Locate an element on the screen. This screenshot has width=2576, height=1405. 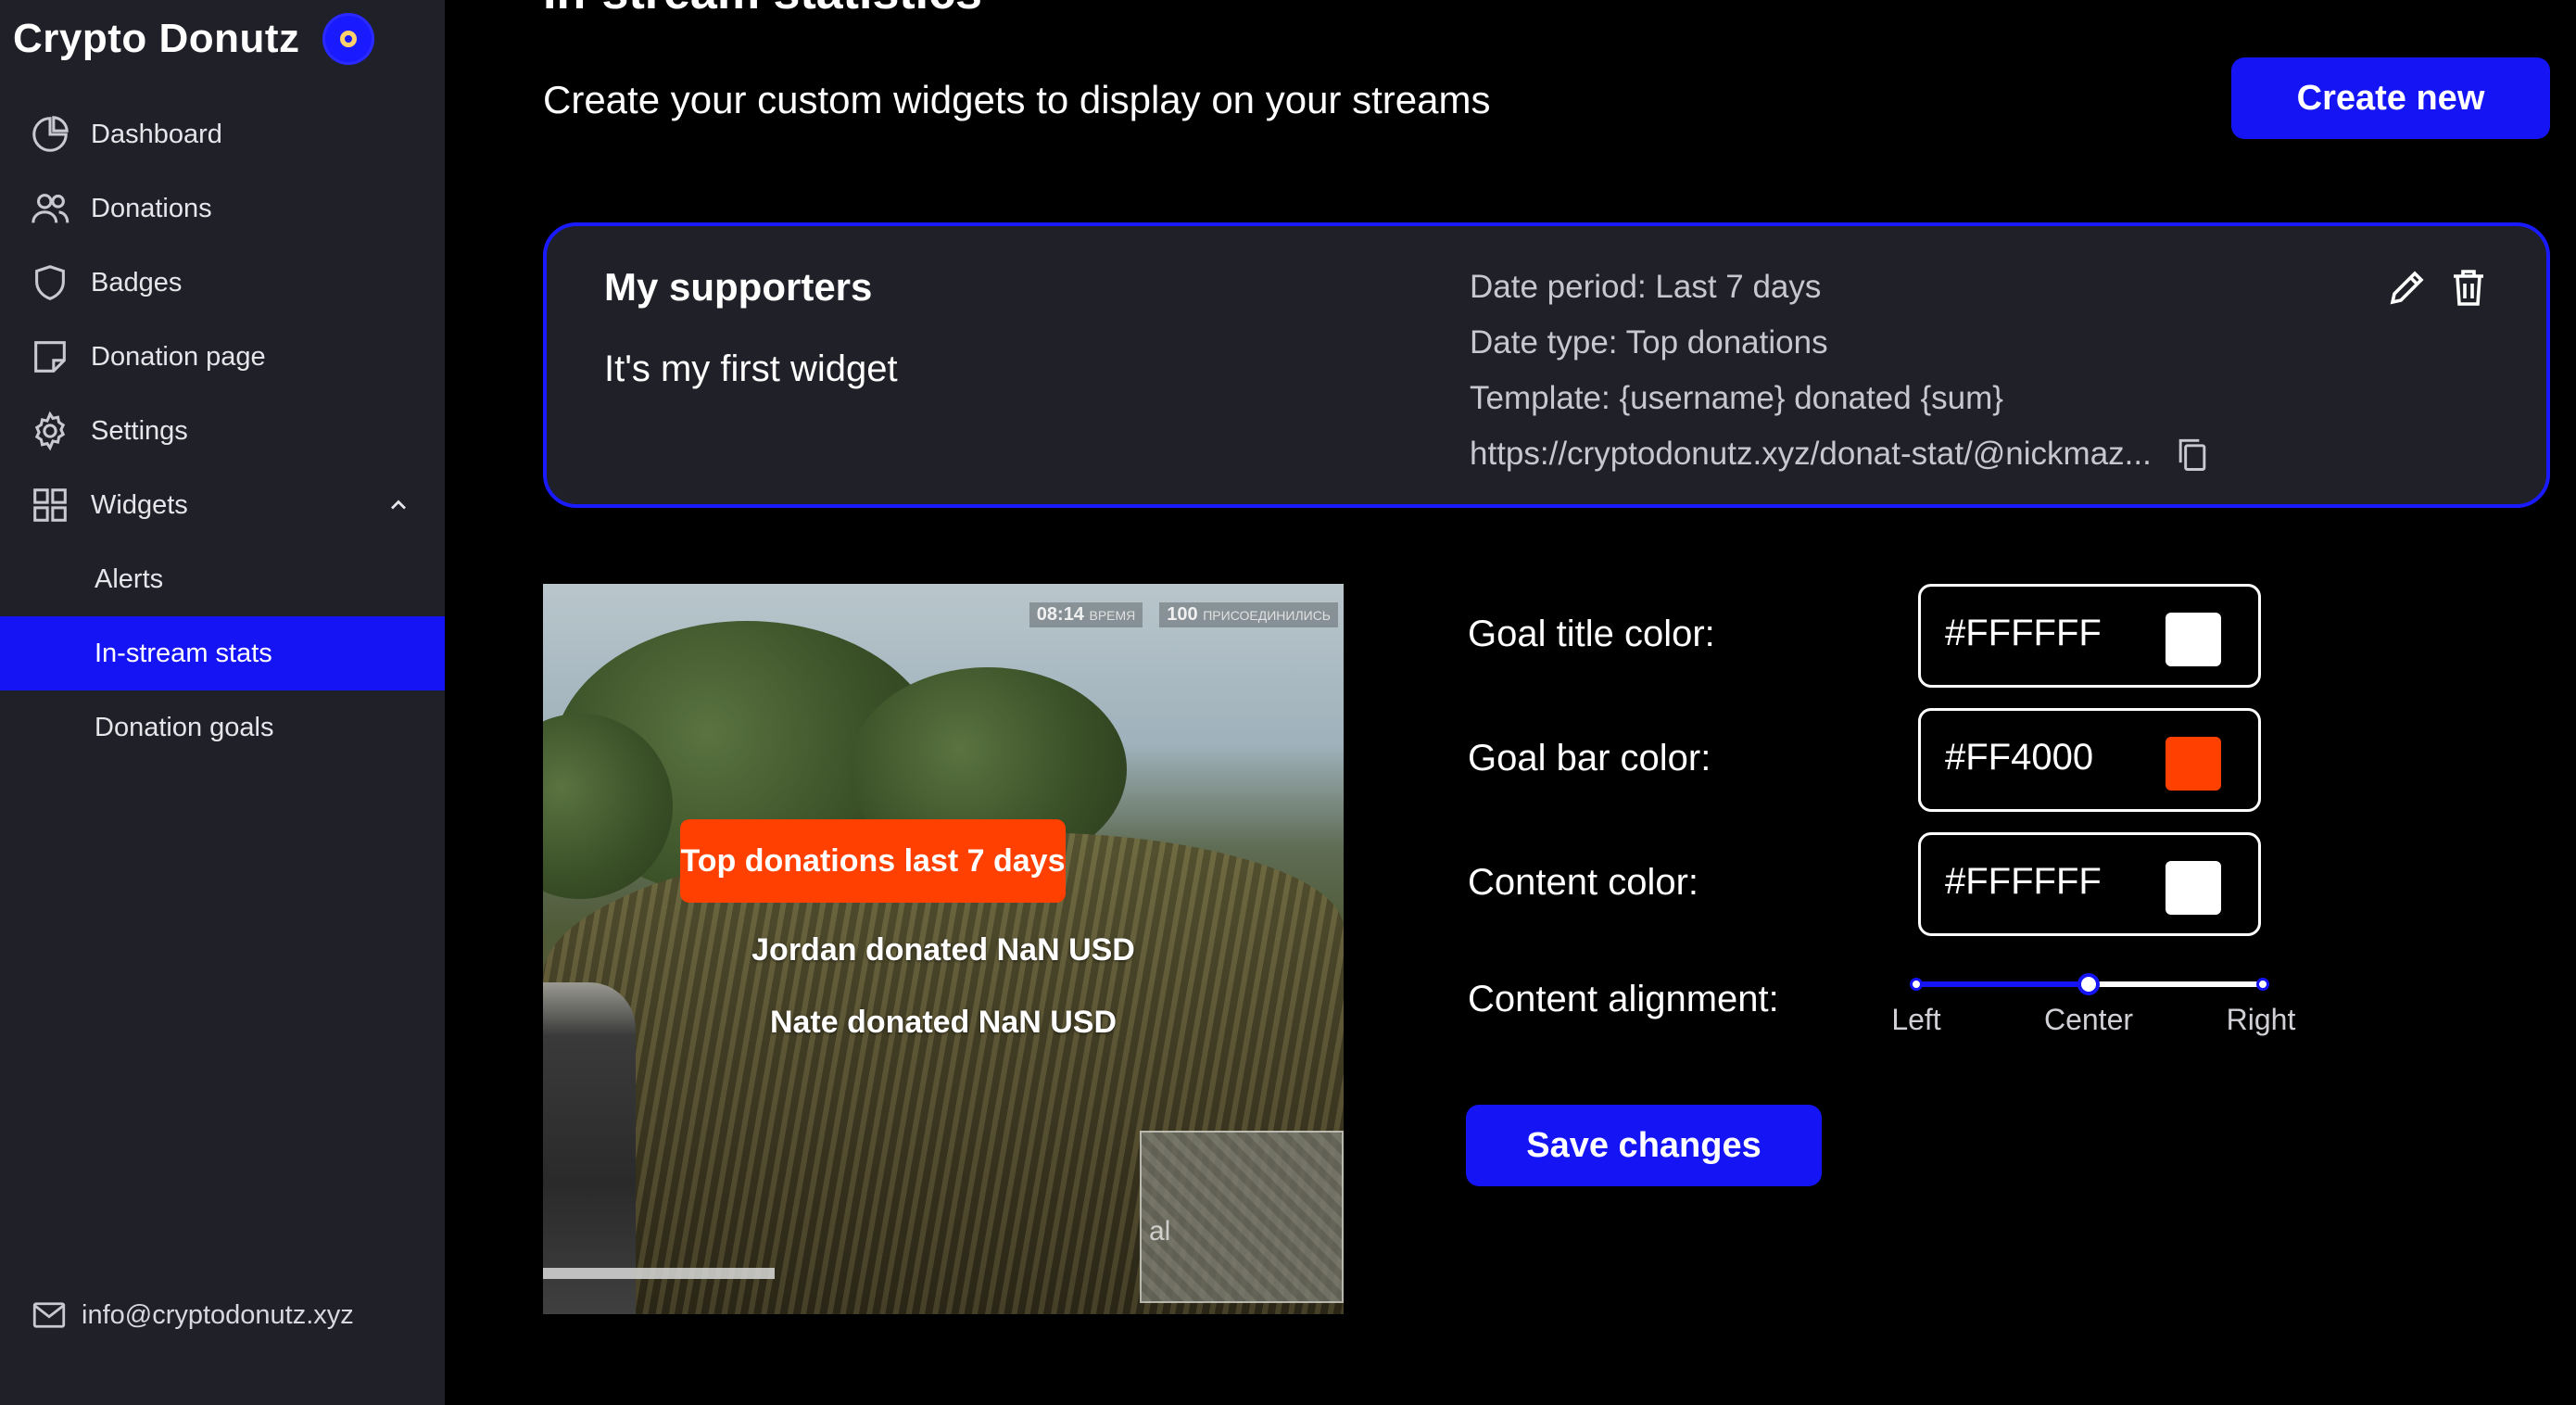
save-changes-button: Save changes is located at coordinates (1644, 1145).